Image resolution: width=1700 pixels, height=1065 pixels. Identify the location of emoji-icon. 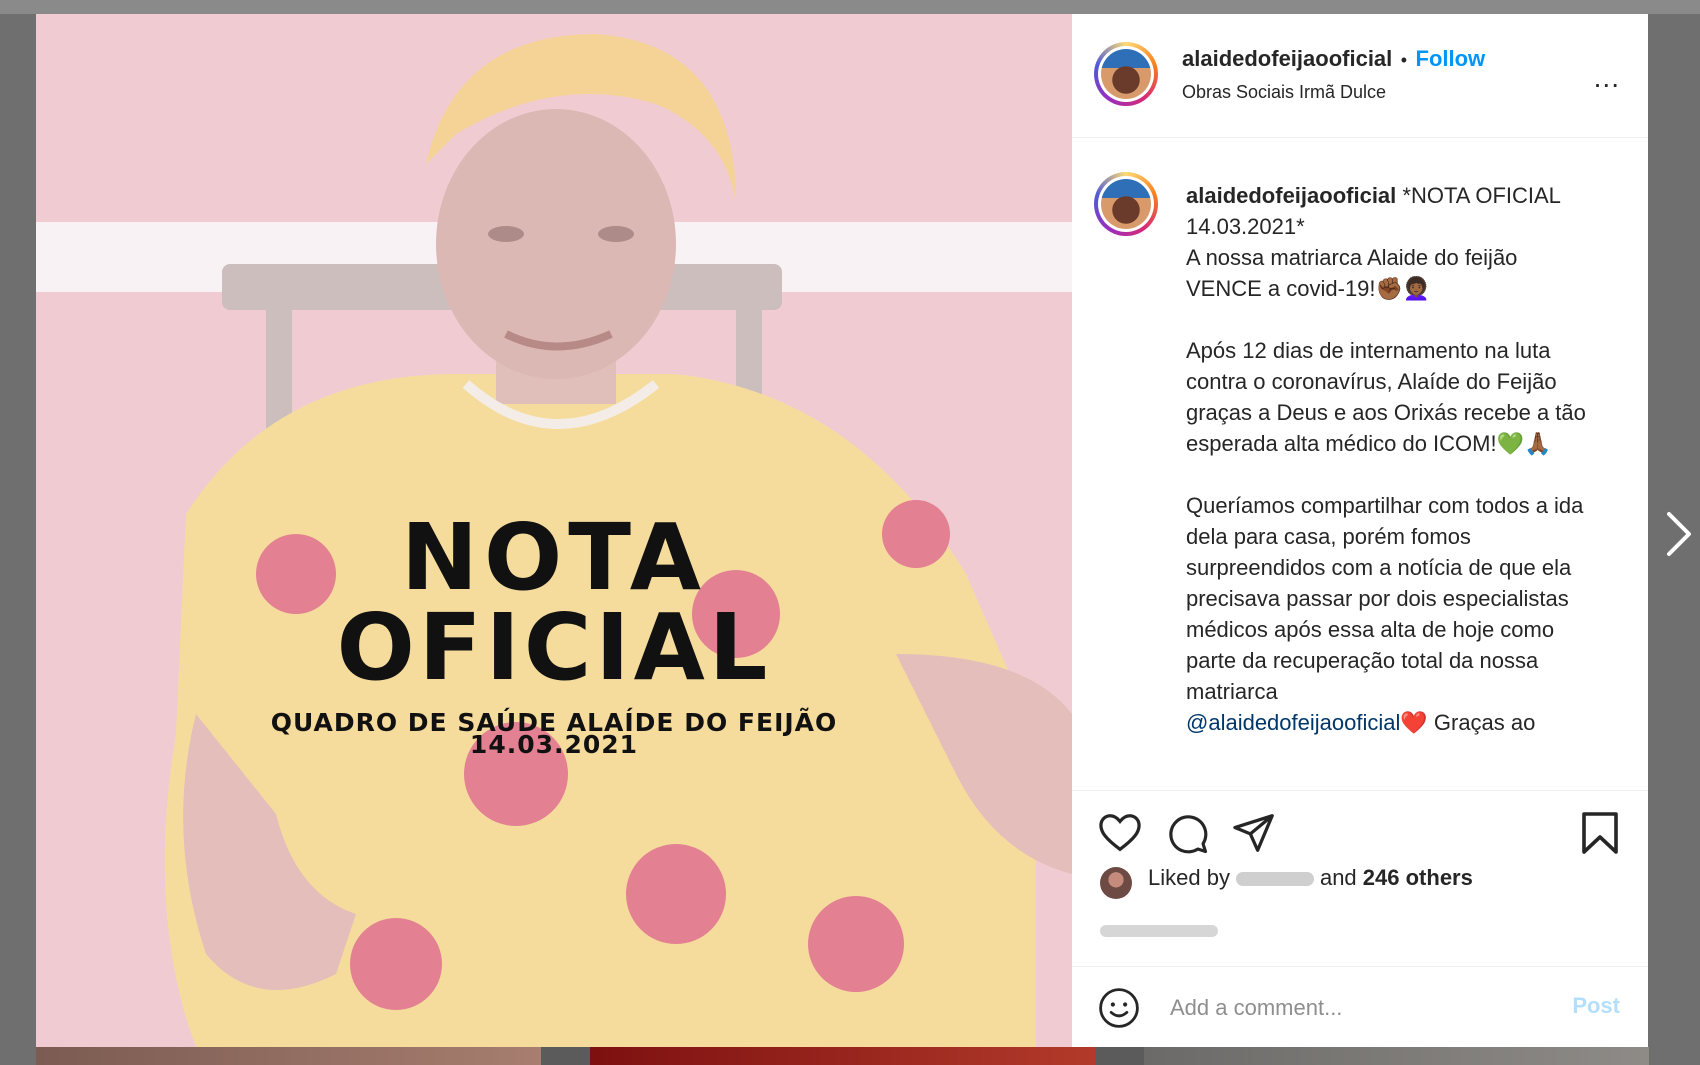
(1119, 1008).